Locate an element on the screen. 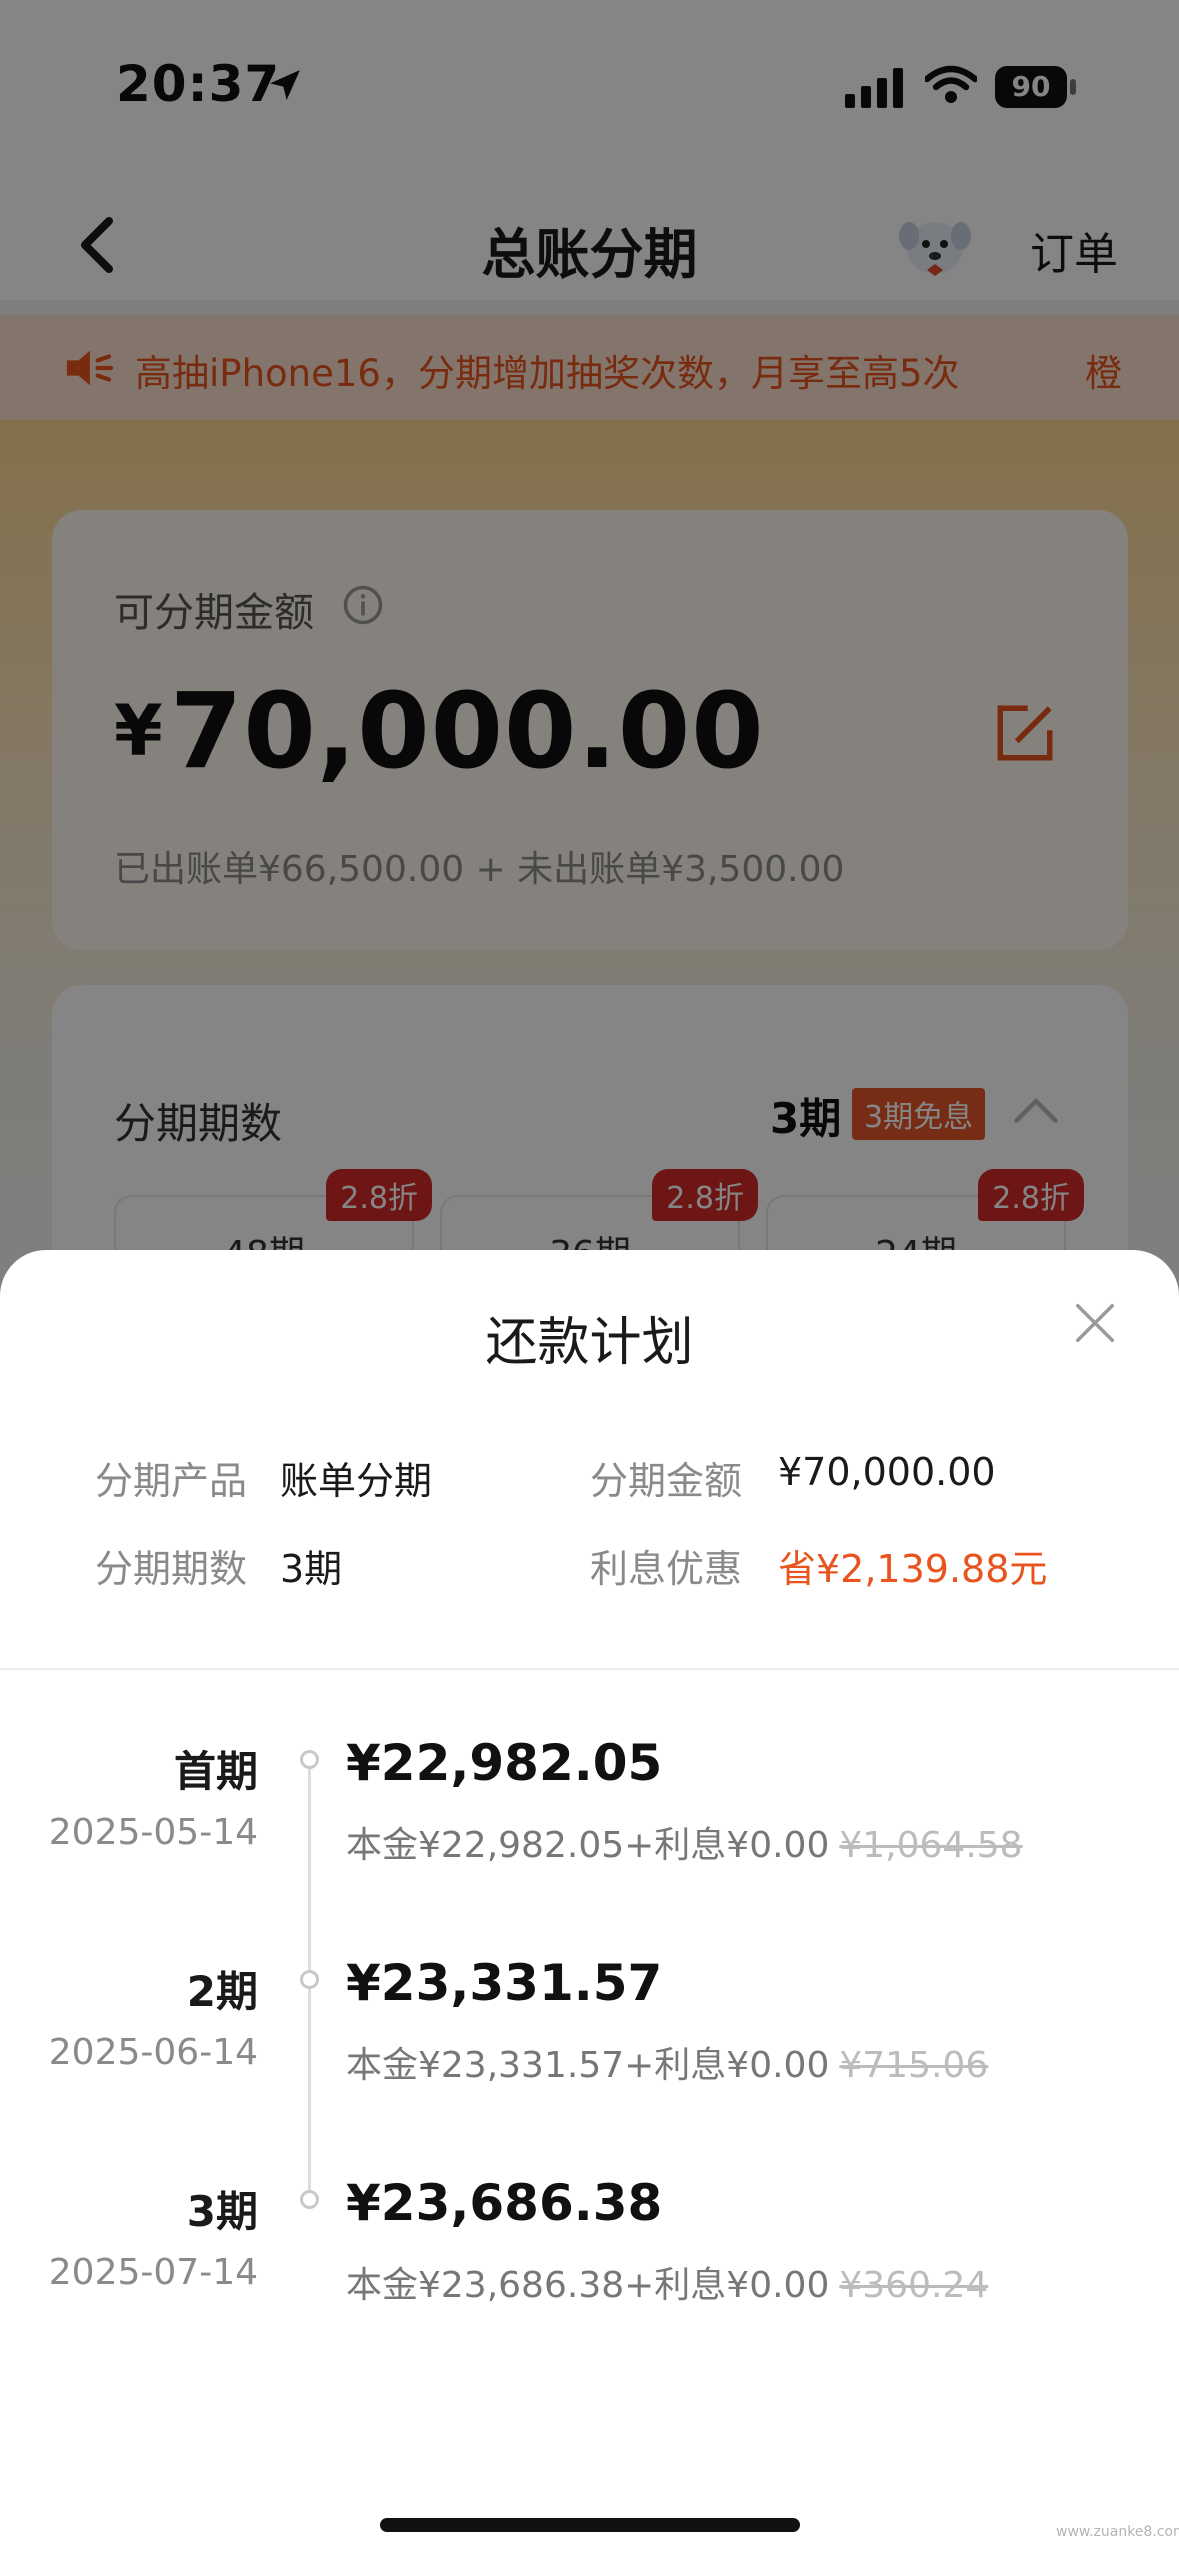  close-icon is located at coordinates (1095, 1323).